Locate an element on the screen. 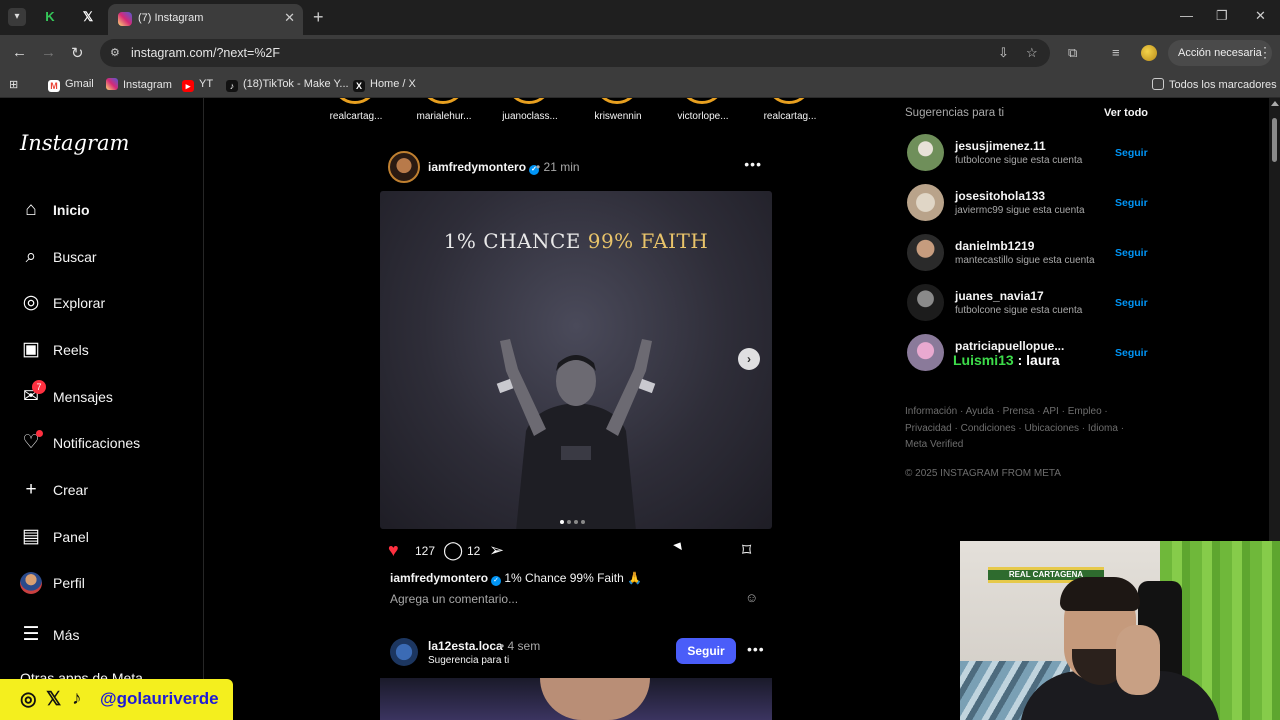  all-bookmarks: Todos los marcadores is located at coordinates (1214, 84).